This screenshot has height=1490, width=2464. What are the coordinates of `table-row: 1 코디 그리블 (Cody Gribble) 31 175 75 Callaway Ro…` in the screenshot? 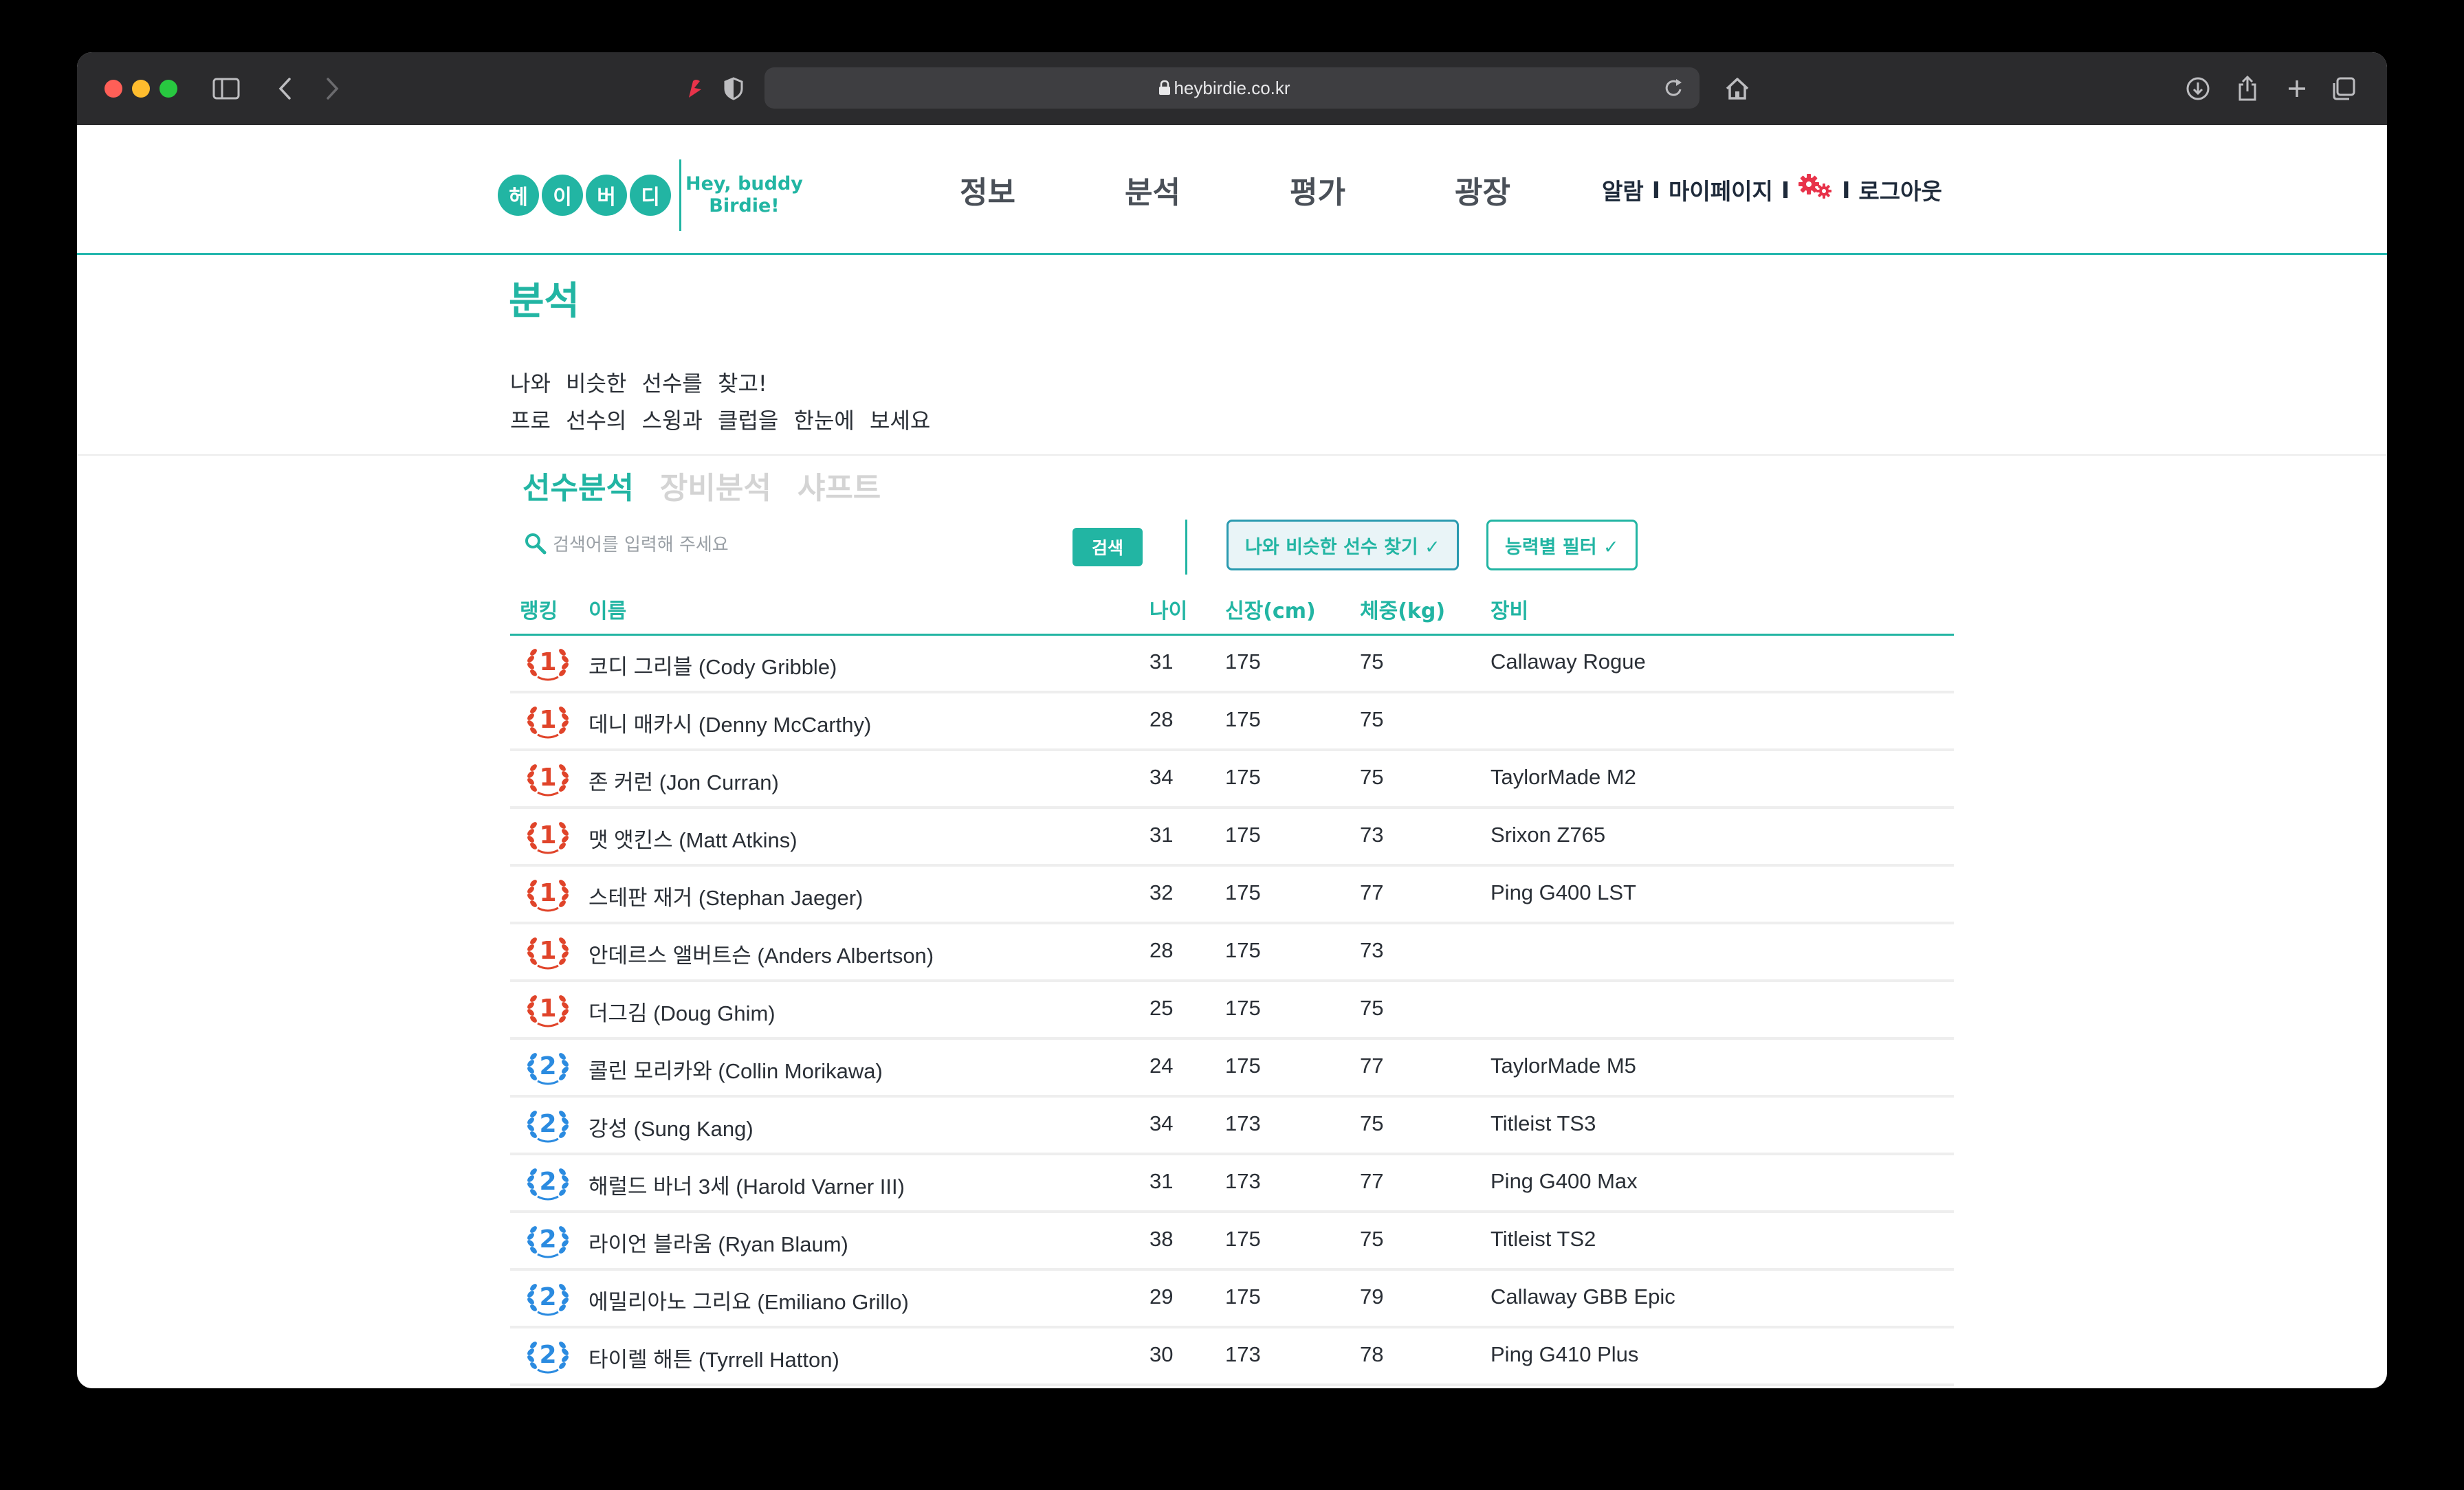 It's located at (1232, 664).